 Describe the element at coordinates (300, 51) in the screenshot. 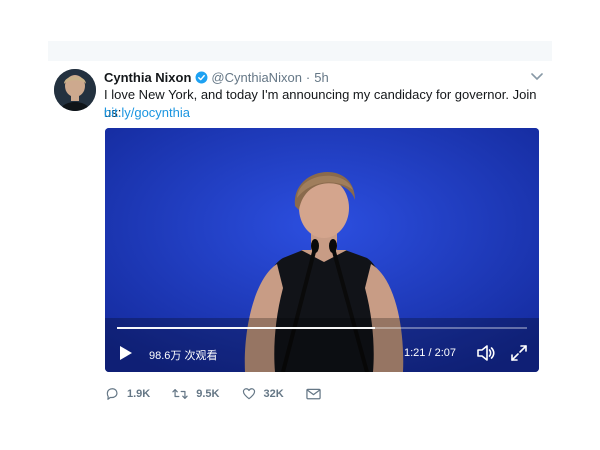

I see `timeline-top-band` at that location.